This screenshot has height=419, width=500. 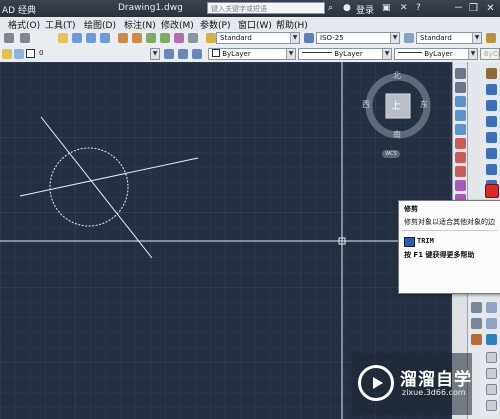 What do you see at coordinates (25, 38) in the screenshot?
I see `redo-icon` at bounding box center [25, 38].